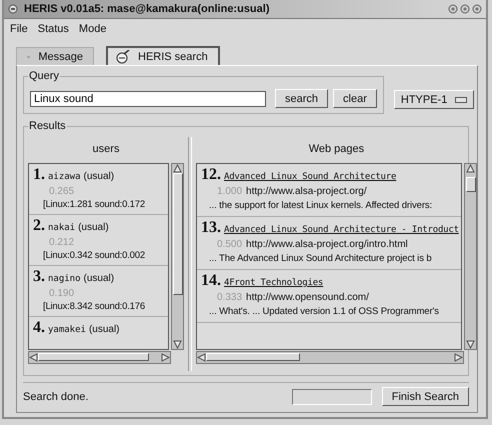 The image size is (492, 425). What do you see at coordinates (39, 277) in the screenshot?
I see `rank-number: 3.` at bounding box center [39, 277].